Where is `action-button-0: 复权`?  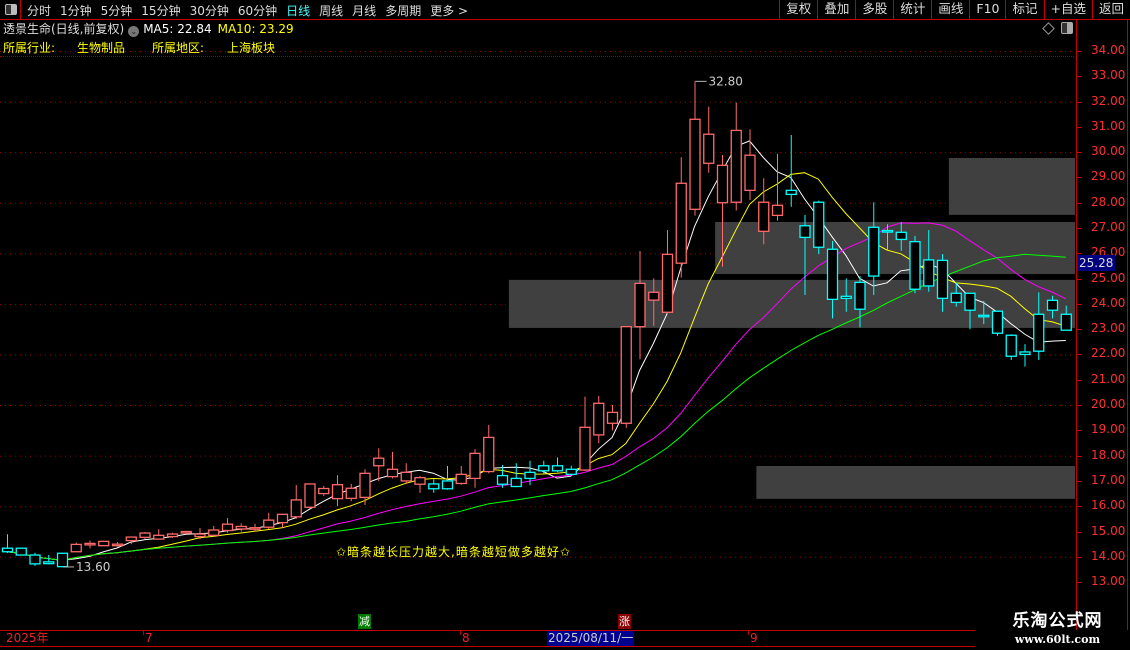 action-button-0: 复权 is located at coordinates (798, 9).